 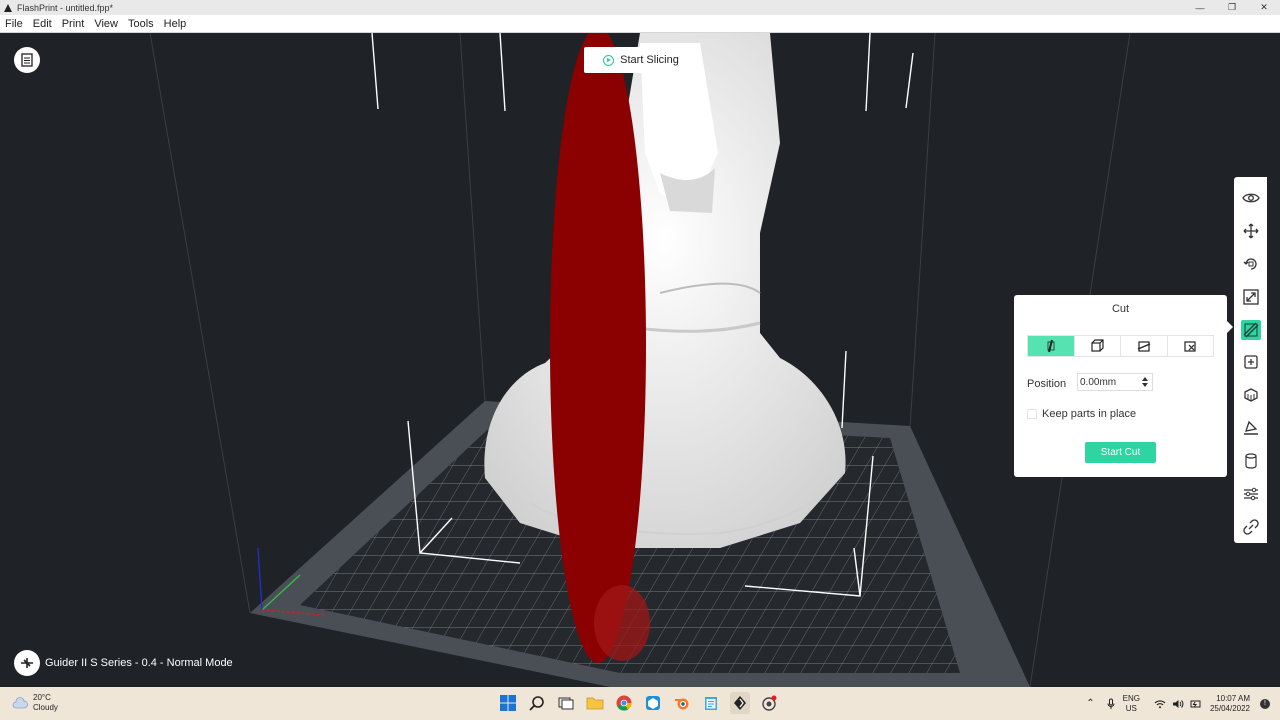 I want to click on keep-parts-checkbox, so click(x=1032, y=414).